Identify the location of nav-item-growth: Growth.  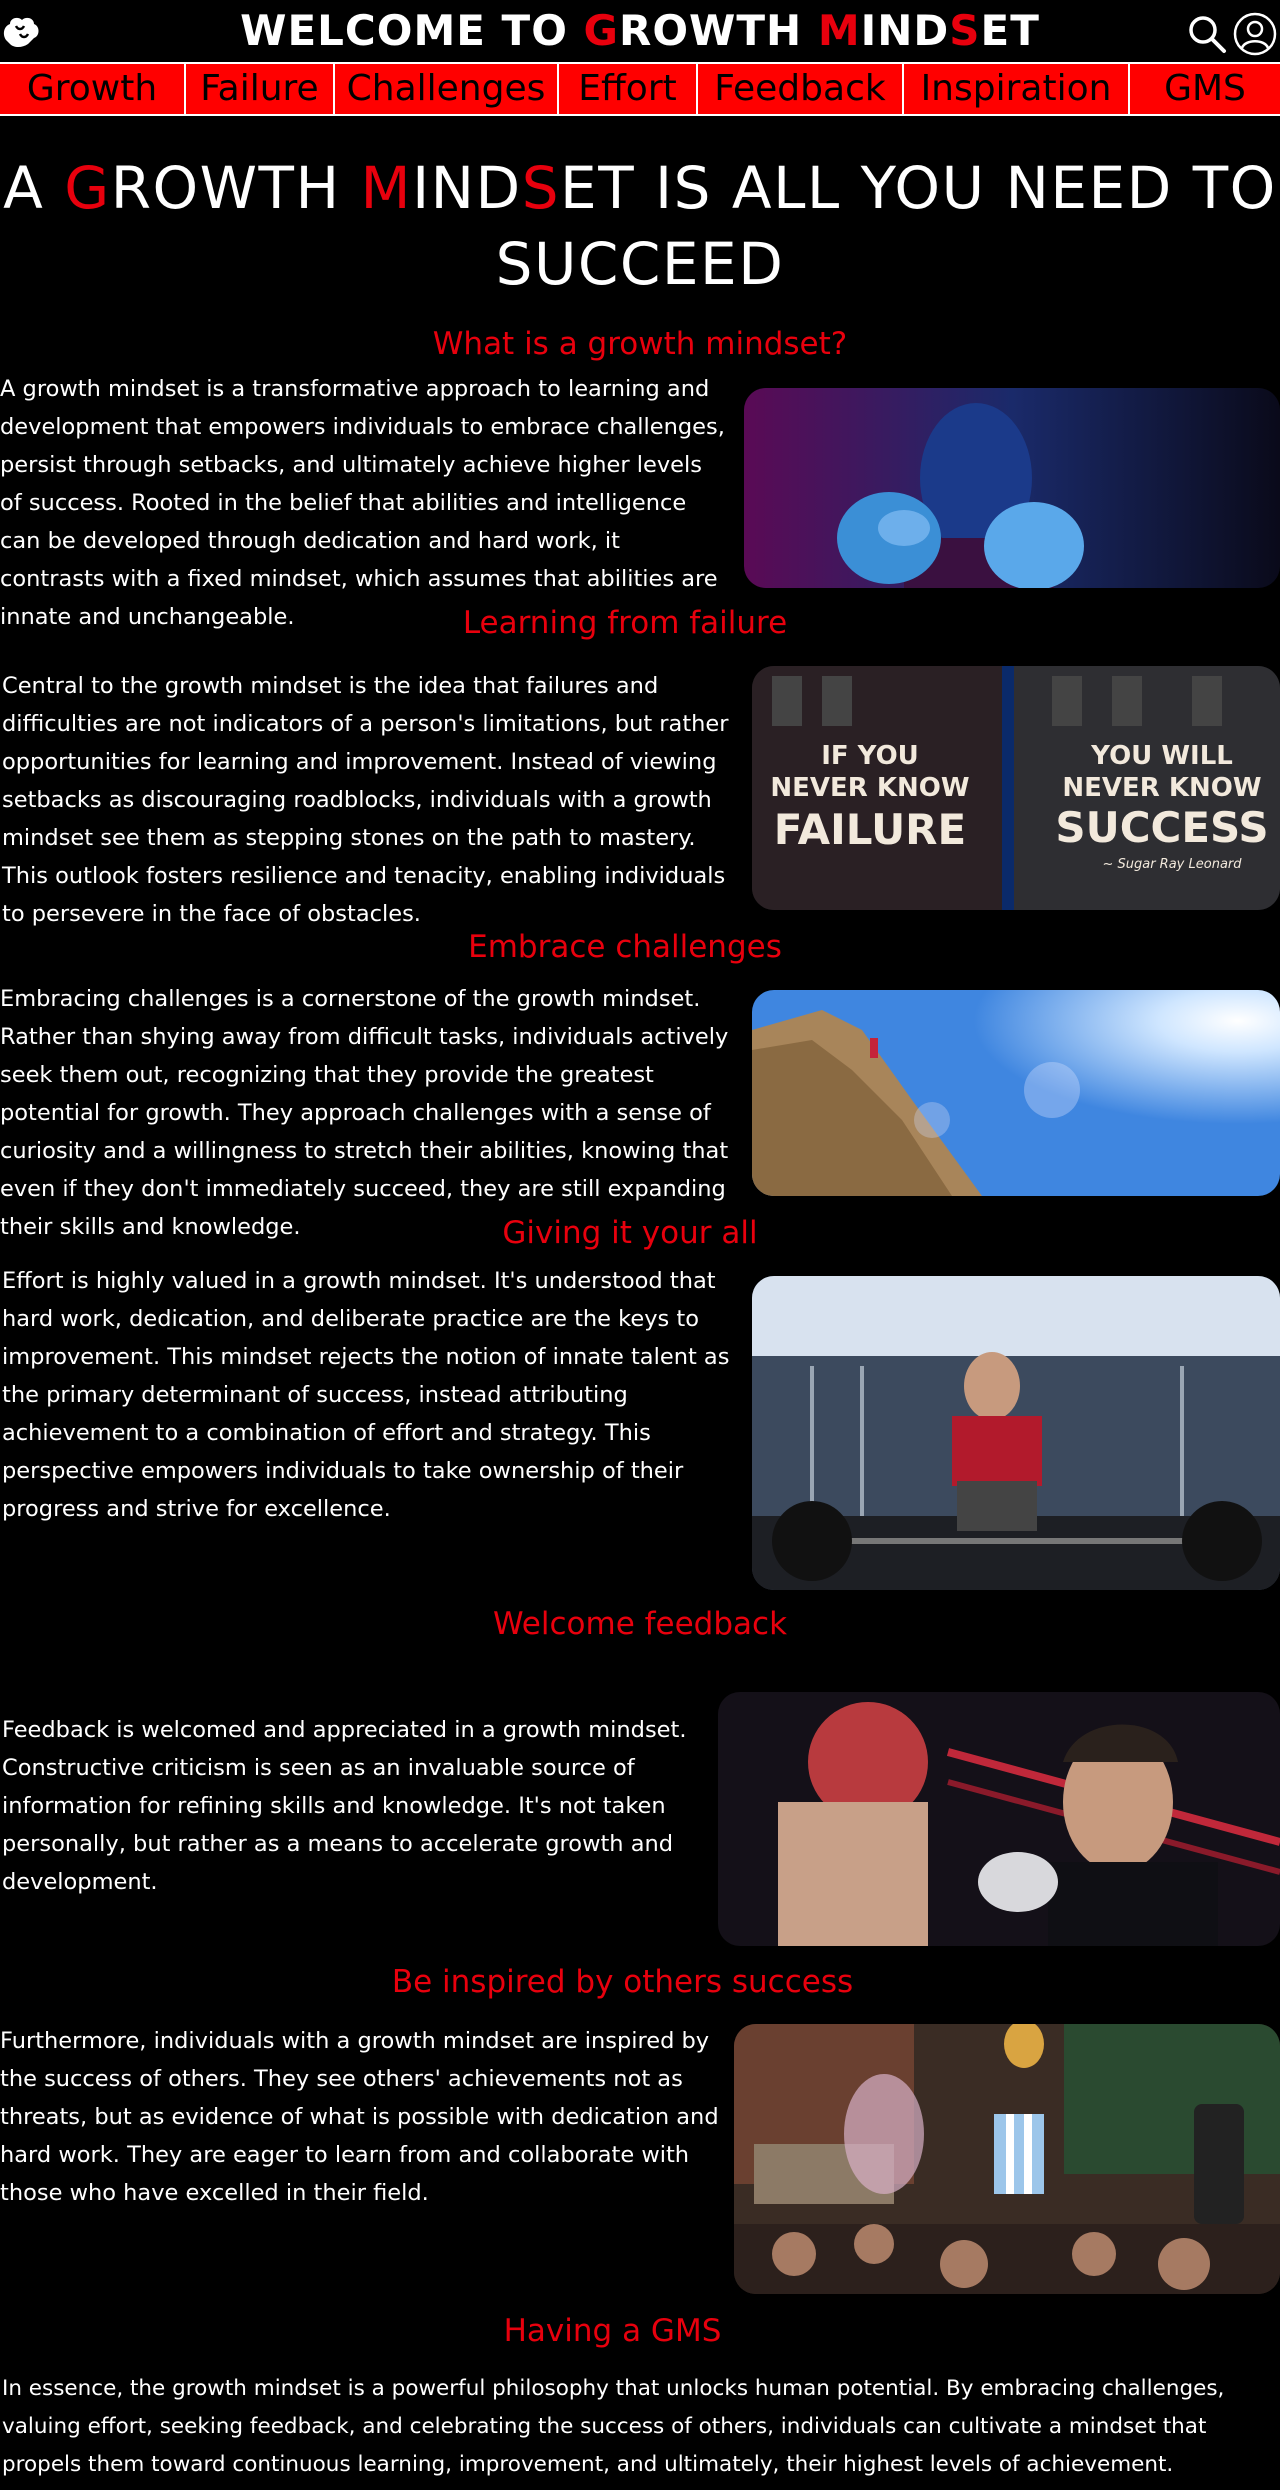
(93, 89).